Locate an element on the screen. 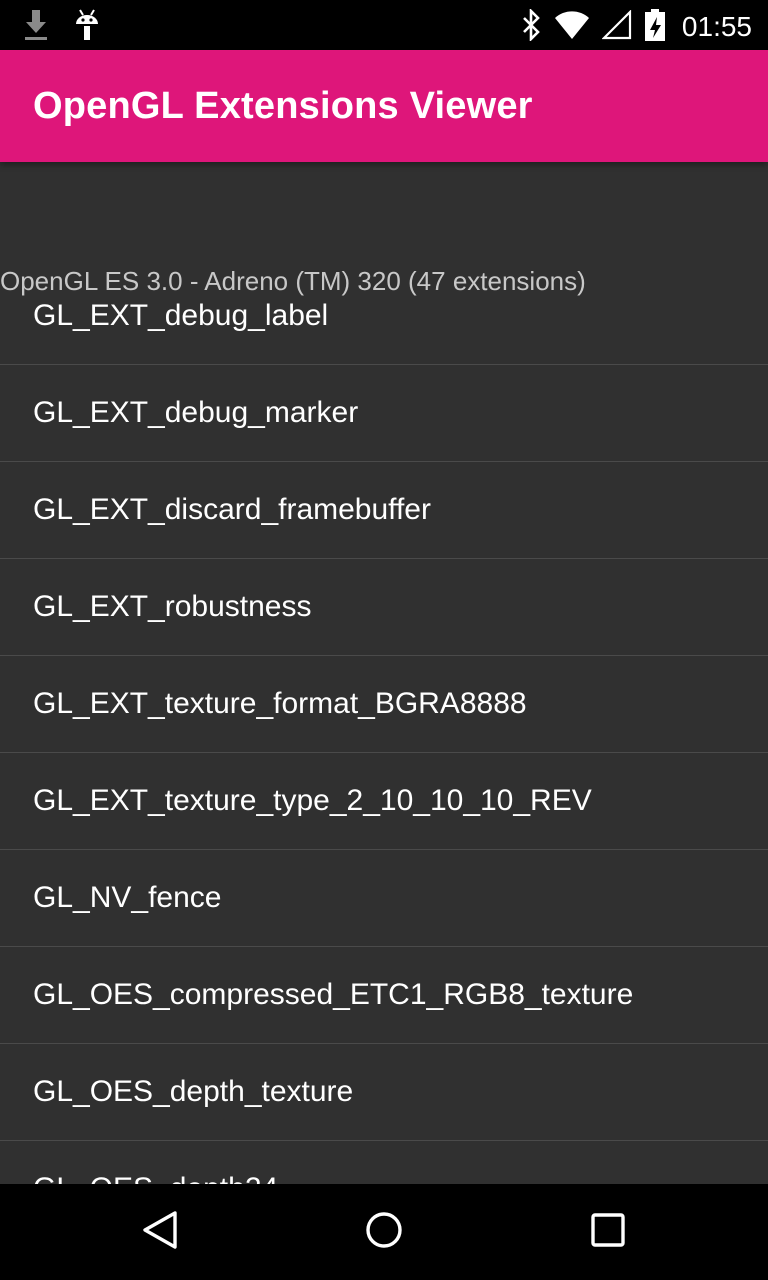 The image size is (768, 1280). list-item: GL_EXT_texture_format_BGRA8888 is located at coordinates (384, 704).